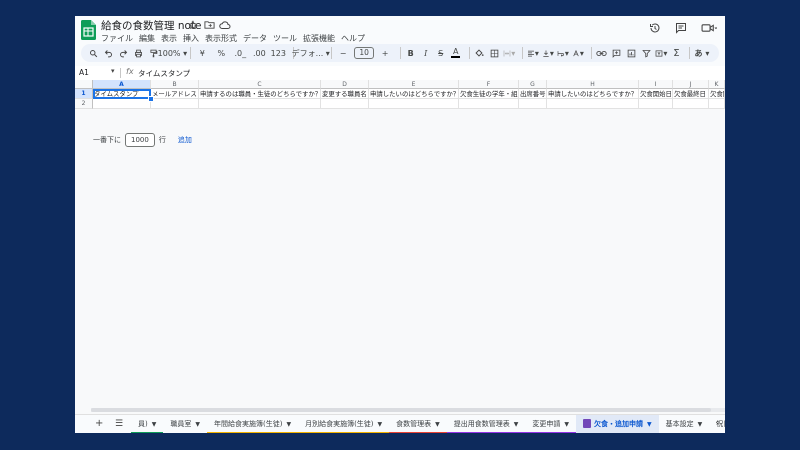  Describe the element at coordinates (456, 53) in the screenshot. I see `text-color-icon: A` at that location.